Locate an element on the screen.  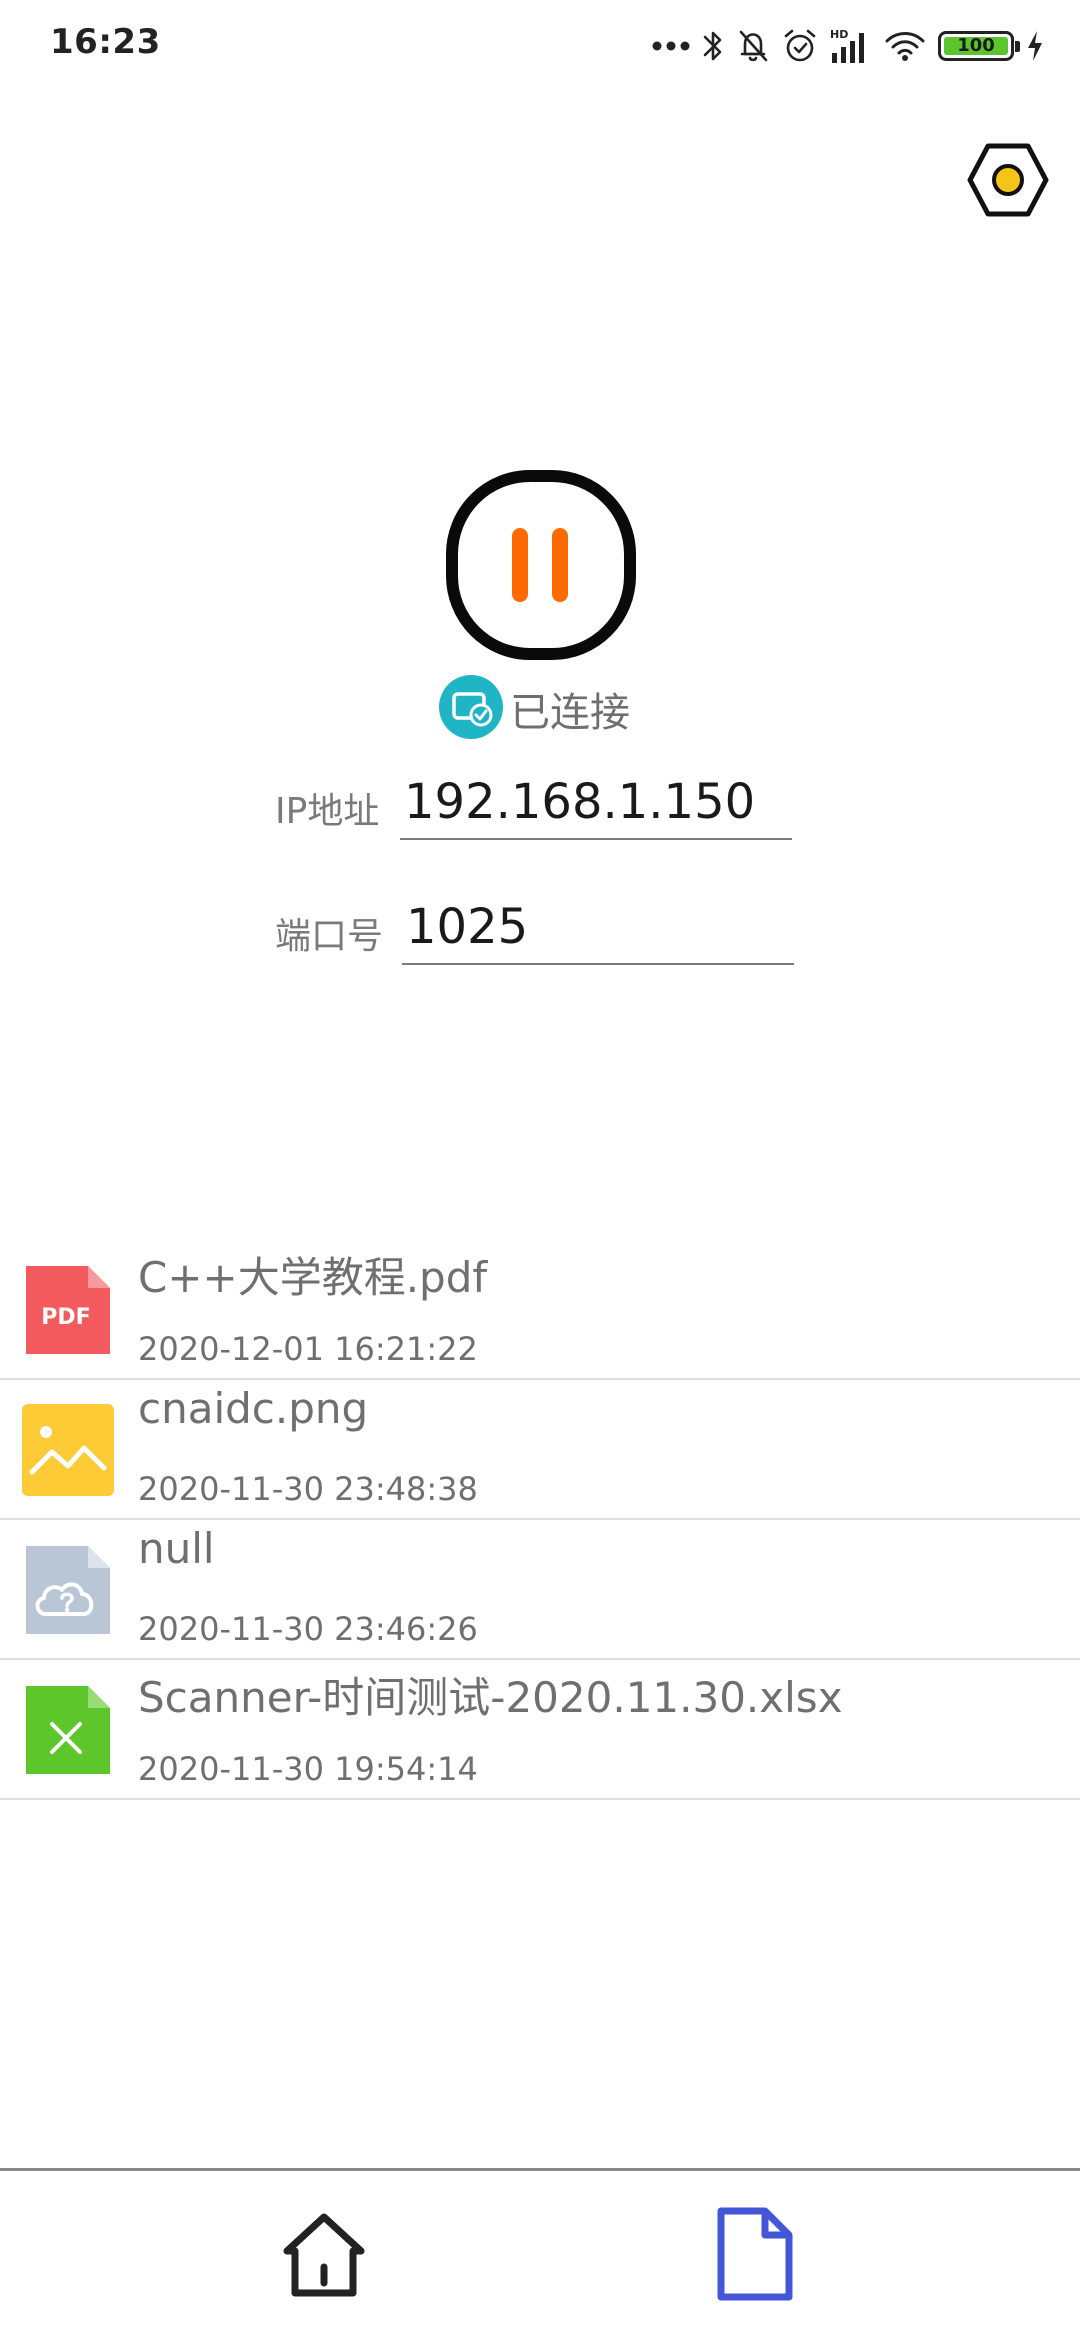
status-time: 16:23 is located at coordinates (105, 42).